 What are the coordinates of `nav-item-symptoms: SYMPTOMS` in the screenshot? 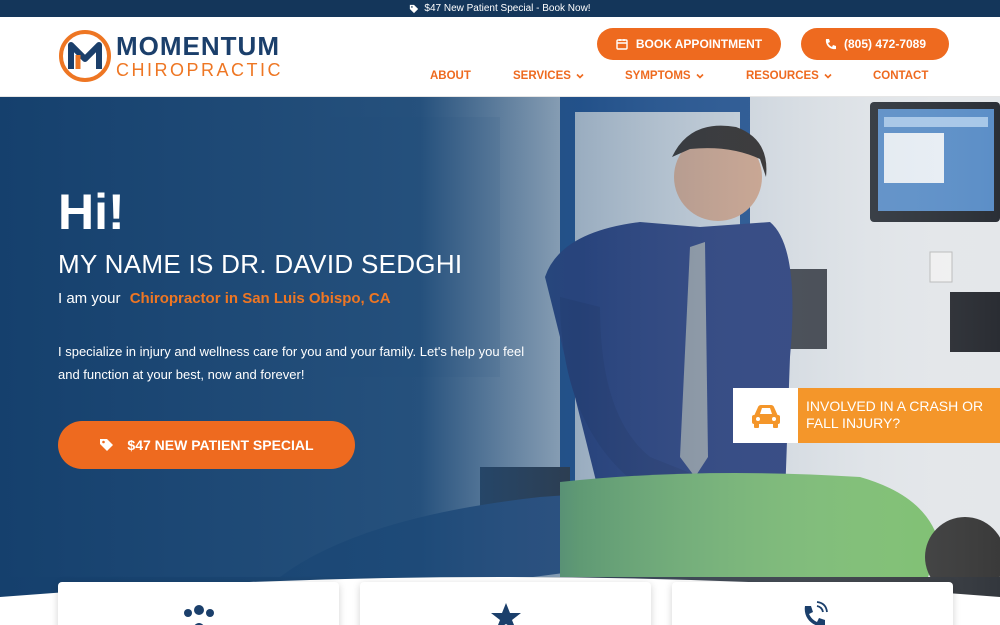 It's located at (664, 76).